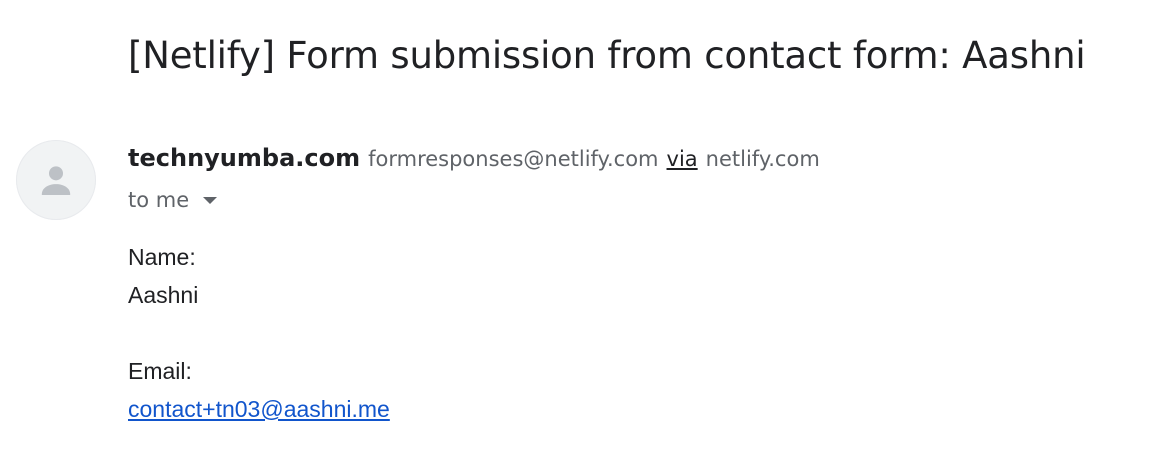  What do you see at coordinates (163, 295) in the screenshot?
I see `name-value: Aashni` at bounding box center [163, 295].